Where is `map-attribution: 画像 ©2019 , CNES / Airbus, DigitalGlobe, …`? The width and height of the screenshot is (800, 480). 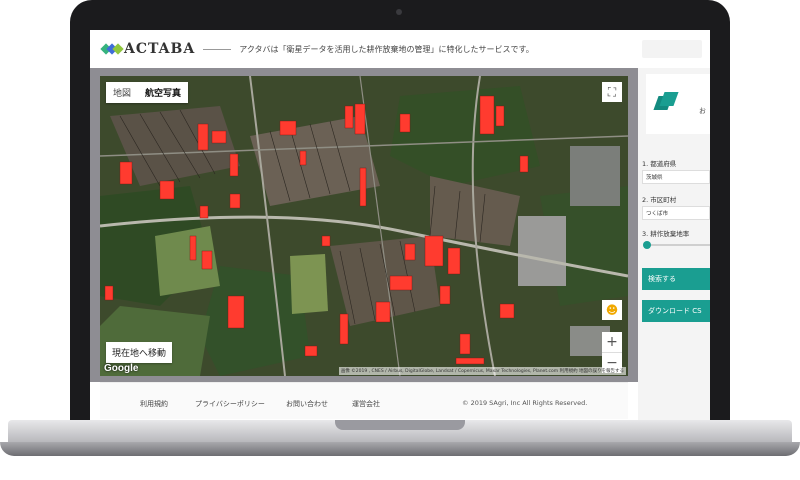 map-attribution: 画像 ©2019 , CNES / Airbus, DigitalGlobe, … is located at coordinates (482, 371).